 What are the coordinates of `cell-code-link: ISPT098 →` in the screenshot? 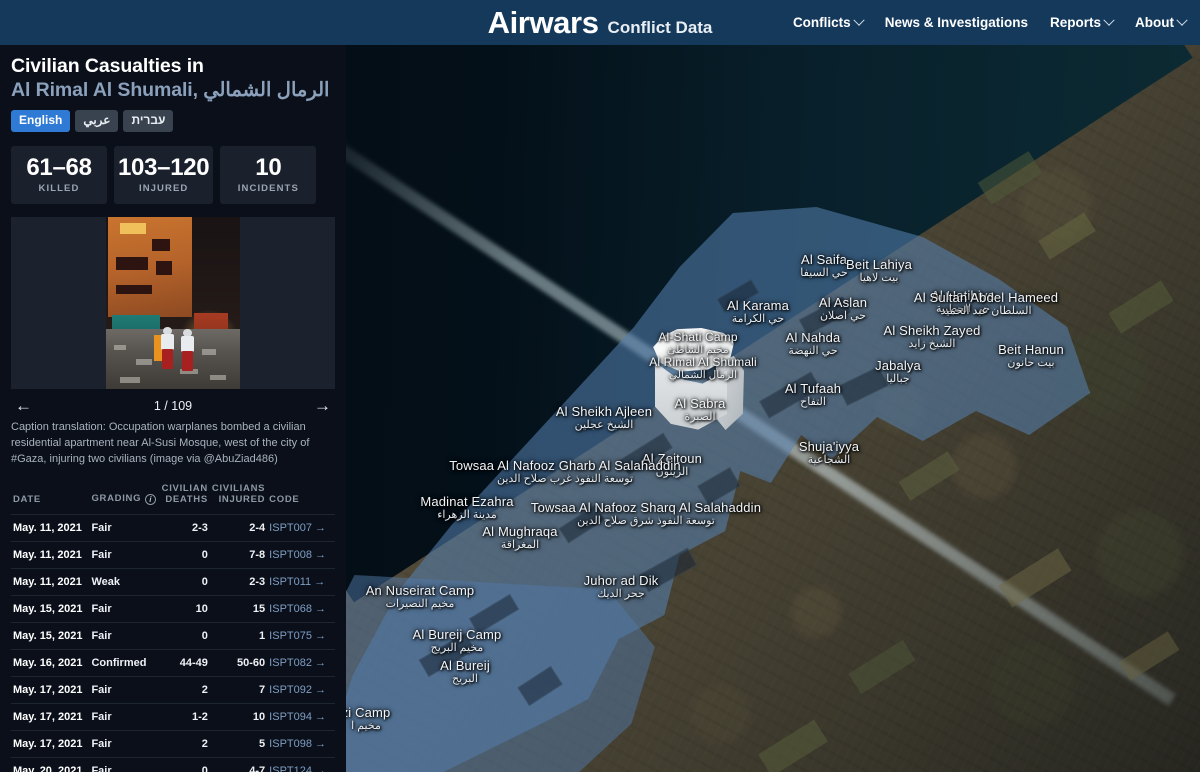 It's located at (301, 744).